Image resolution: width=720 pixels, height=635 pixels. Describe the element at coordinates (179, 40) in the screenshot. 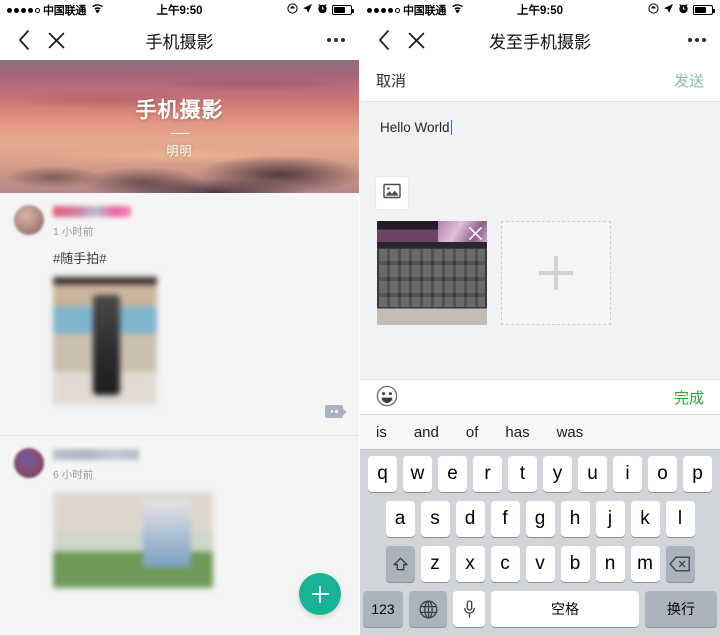

I see `nav-bar-left: 手机摄影` at that location.